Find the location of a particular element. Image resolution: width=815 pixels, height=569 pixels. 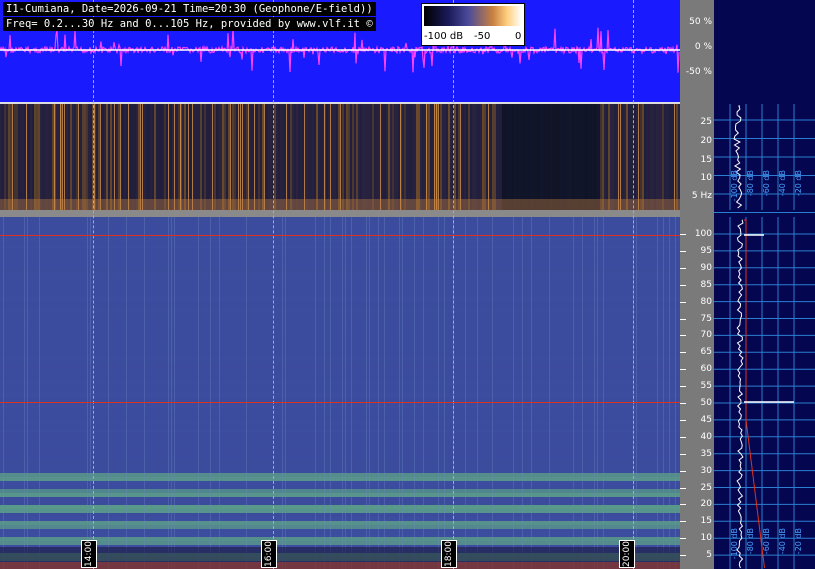

time-label: 18:00 is located at coordinates (449, 554).